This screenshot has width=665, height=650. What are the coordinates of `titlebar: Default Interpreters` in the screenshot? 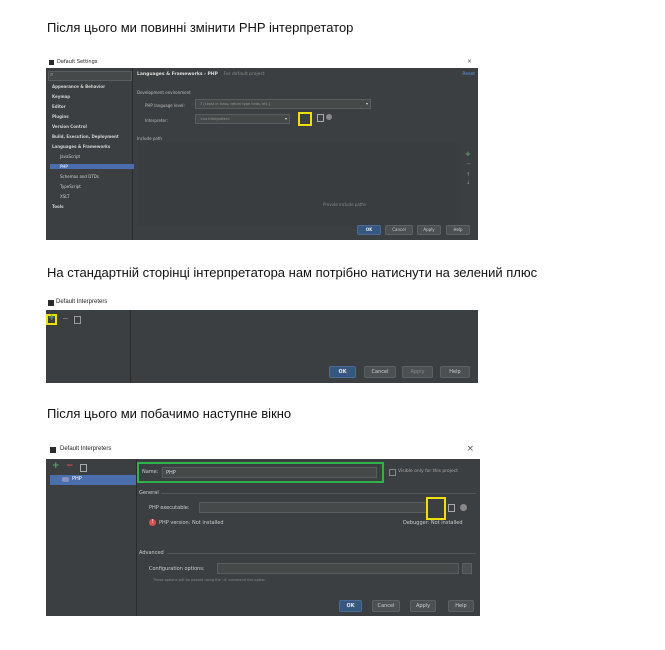 It's located at (262, 303).